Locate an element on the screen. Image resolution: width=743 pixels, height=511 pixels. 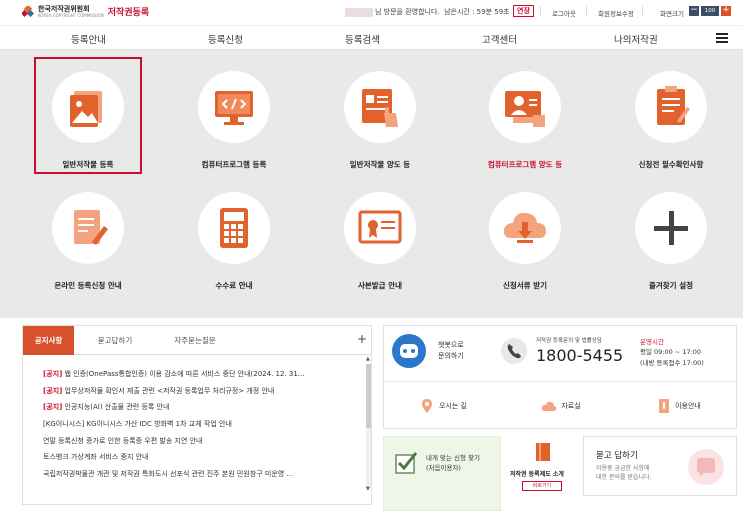
notice-title: 연말 등록신청 증가로 인한 등록증 우편 발송 지연 안내 is located at coordinates (123, 440).